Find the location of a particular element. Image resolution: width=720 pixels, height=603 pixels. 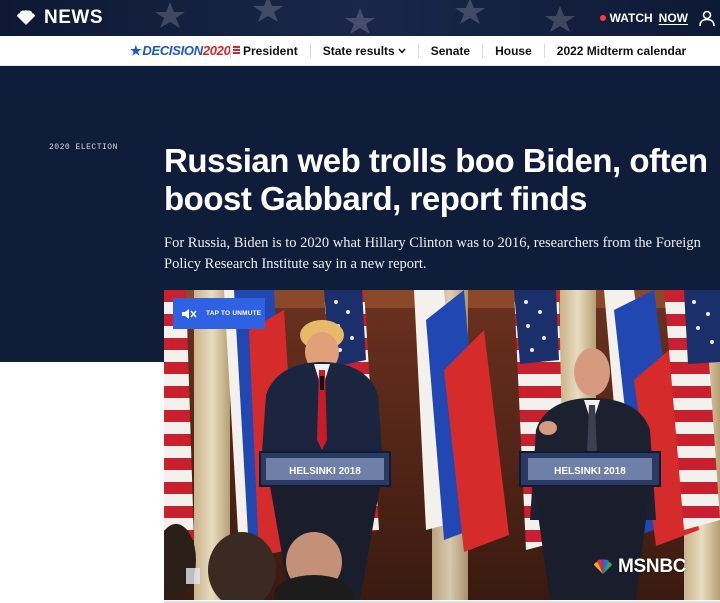

unmute-label: TAP TO UNMUTE is located at coordinates (234, 313).